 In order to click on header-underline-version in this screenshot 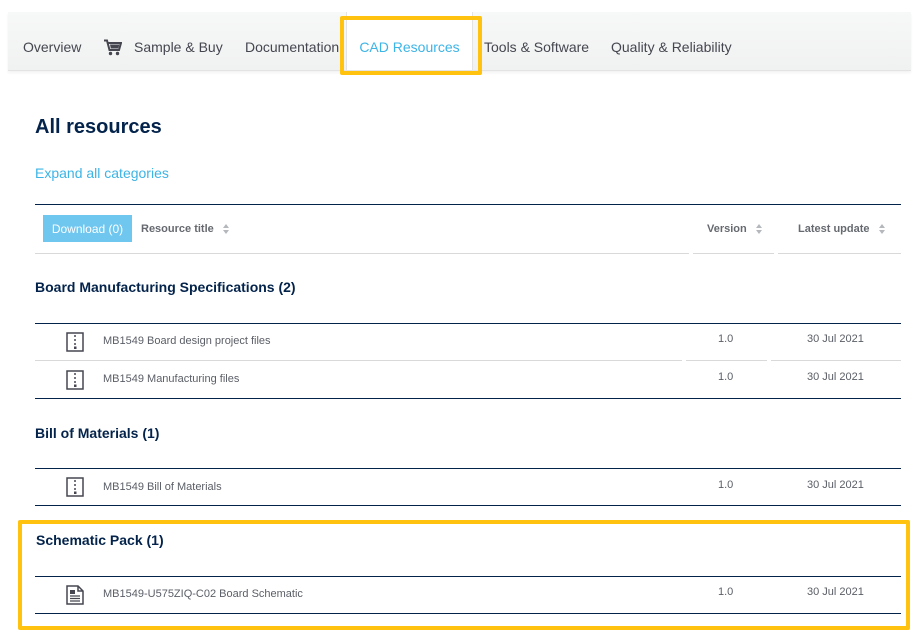, I will do `click(733, 253)`.